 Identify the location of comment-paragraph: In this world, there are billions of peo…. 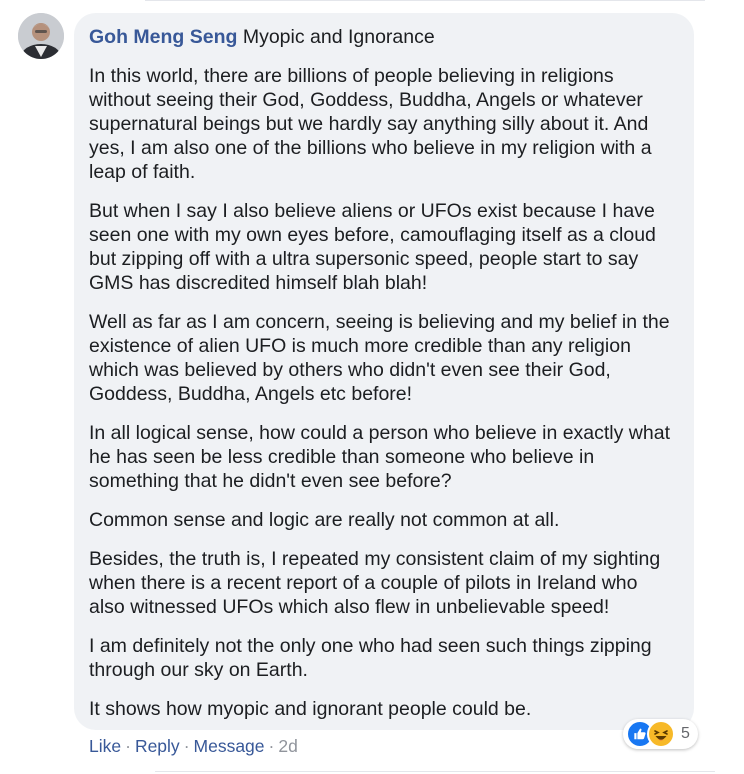
(370, 124).